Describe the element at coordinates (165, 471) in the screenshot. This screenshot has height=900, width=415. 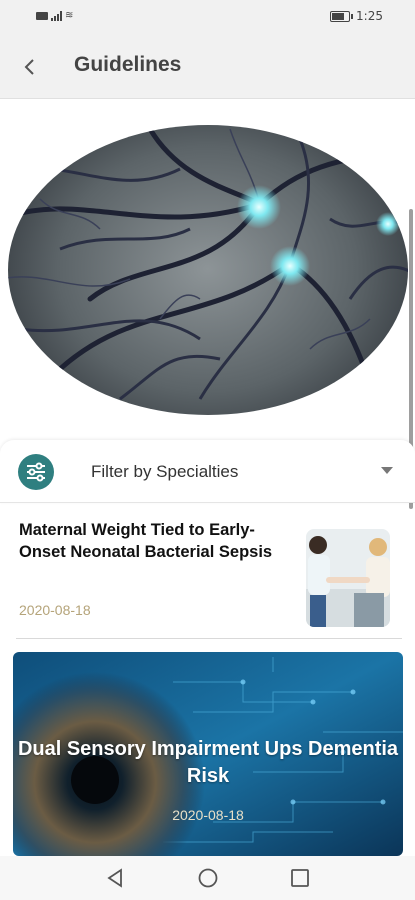
I see `filter-label: Filter by Specialties` at that location.